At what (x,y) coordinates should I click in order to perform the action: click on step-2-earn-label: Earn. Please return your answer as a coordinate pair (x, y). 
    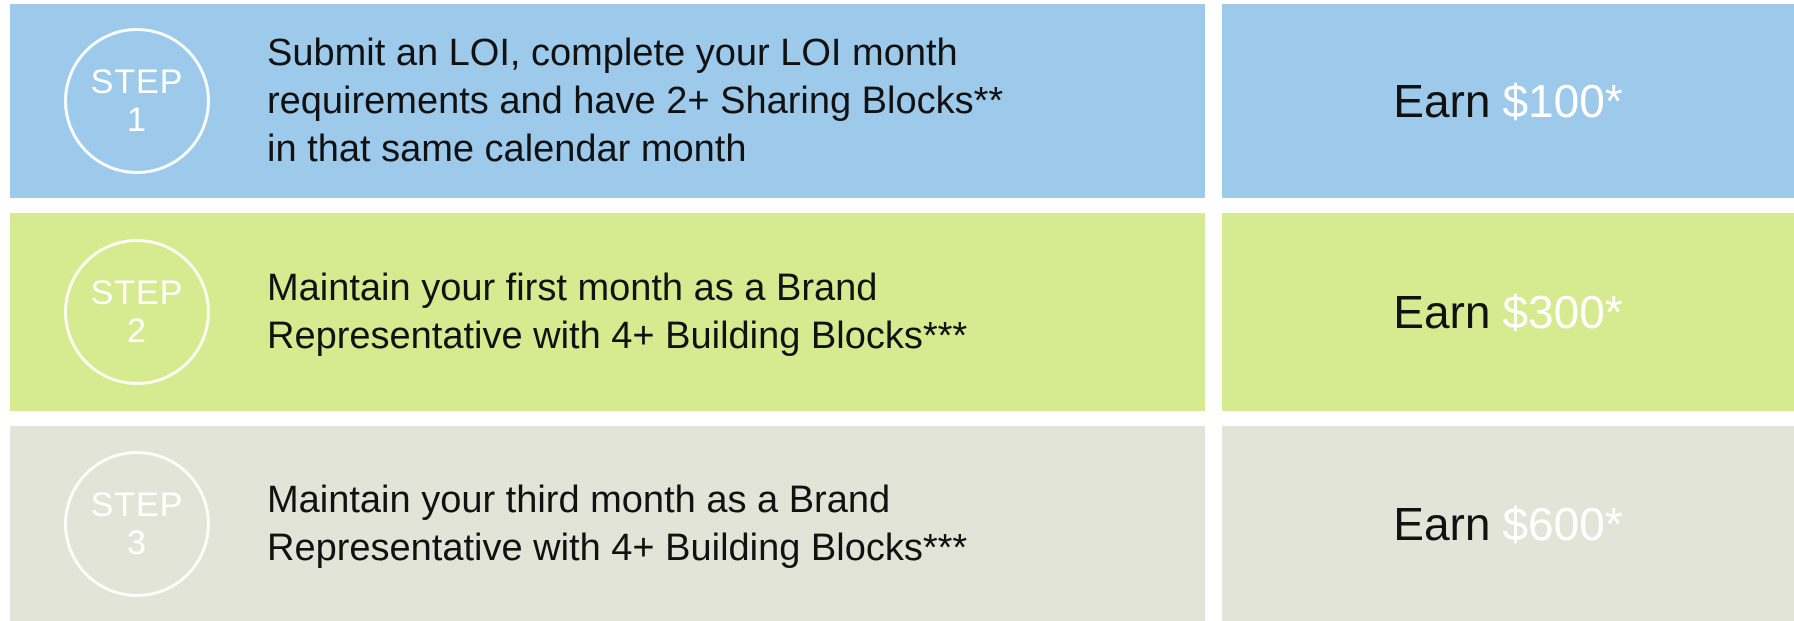
    Looking at the image, I should click on (1442, 312).